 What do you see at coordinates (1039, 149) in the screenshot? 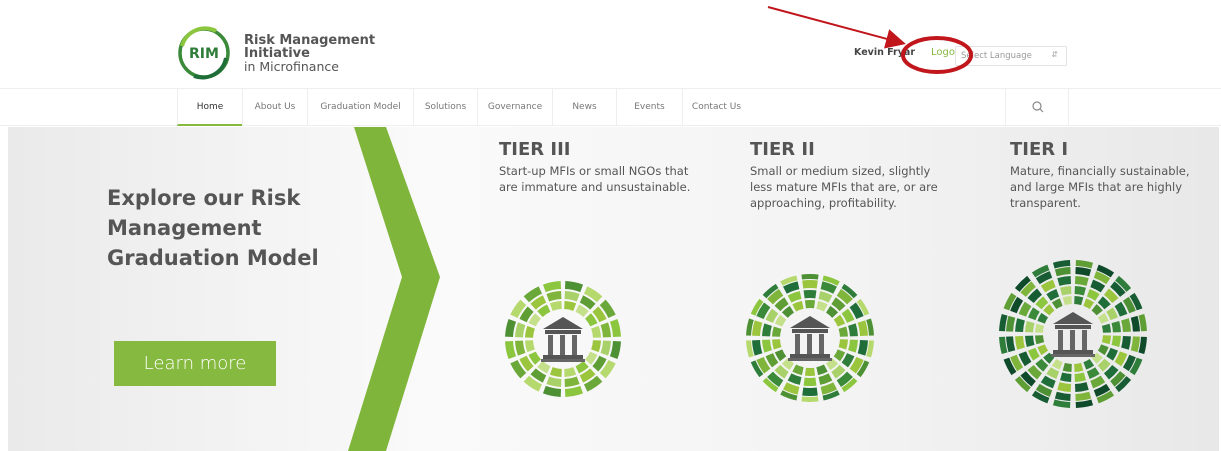
I see `tier-1-title: TIER I` at bounding box center [1039, 149].